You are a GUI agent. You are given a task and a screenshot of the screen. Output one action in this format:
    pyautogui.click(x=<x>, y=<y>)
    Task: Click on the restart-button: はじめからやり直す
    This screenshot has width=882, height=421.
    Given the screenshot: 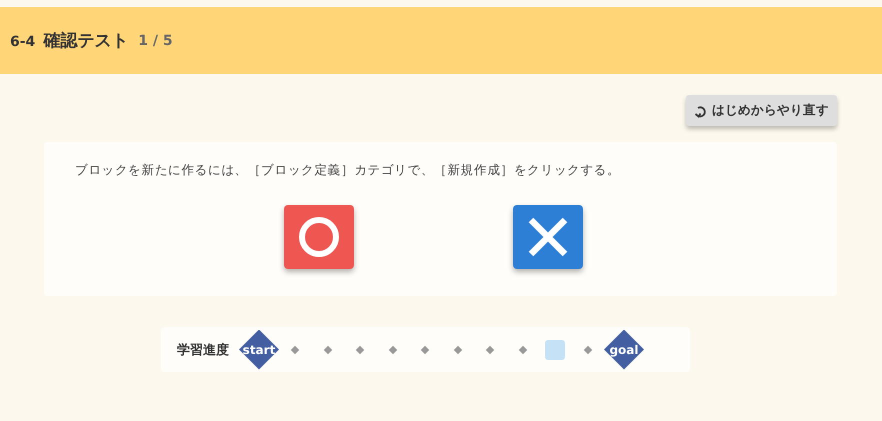 What is the action you would take?
    pyautogui.click(x=761, y=110)
    